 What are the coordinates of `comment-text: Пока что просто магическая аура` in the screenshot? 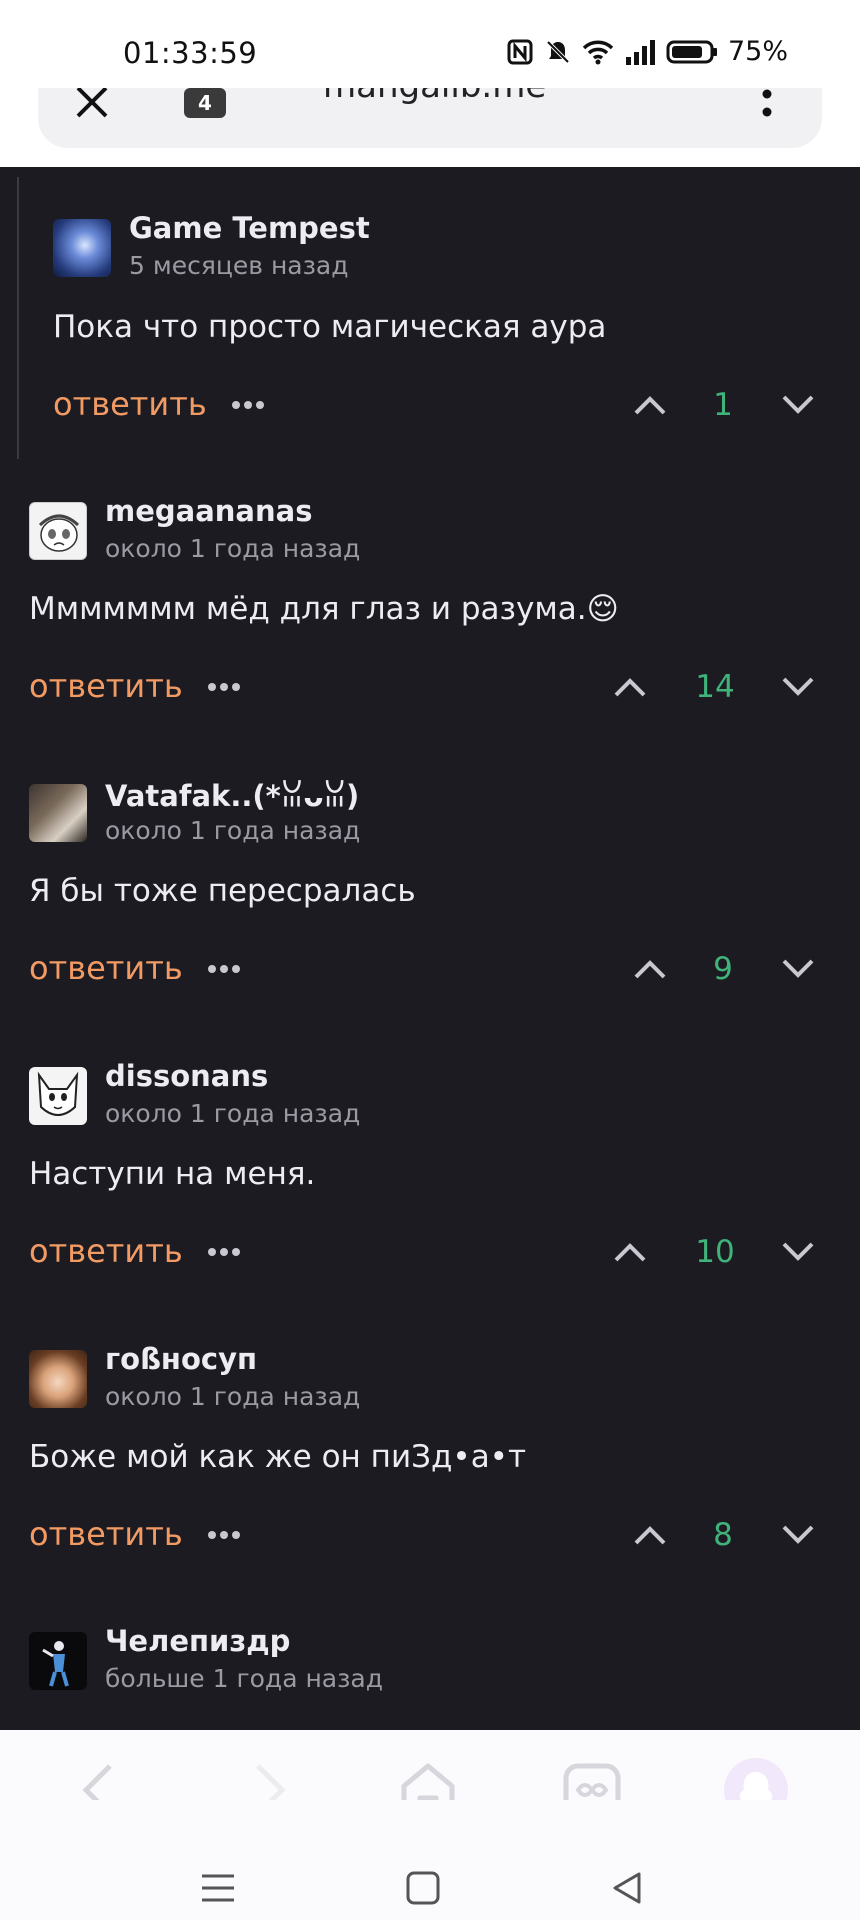 It's located at (330, 327).